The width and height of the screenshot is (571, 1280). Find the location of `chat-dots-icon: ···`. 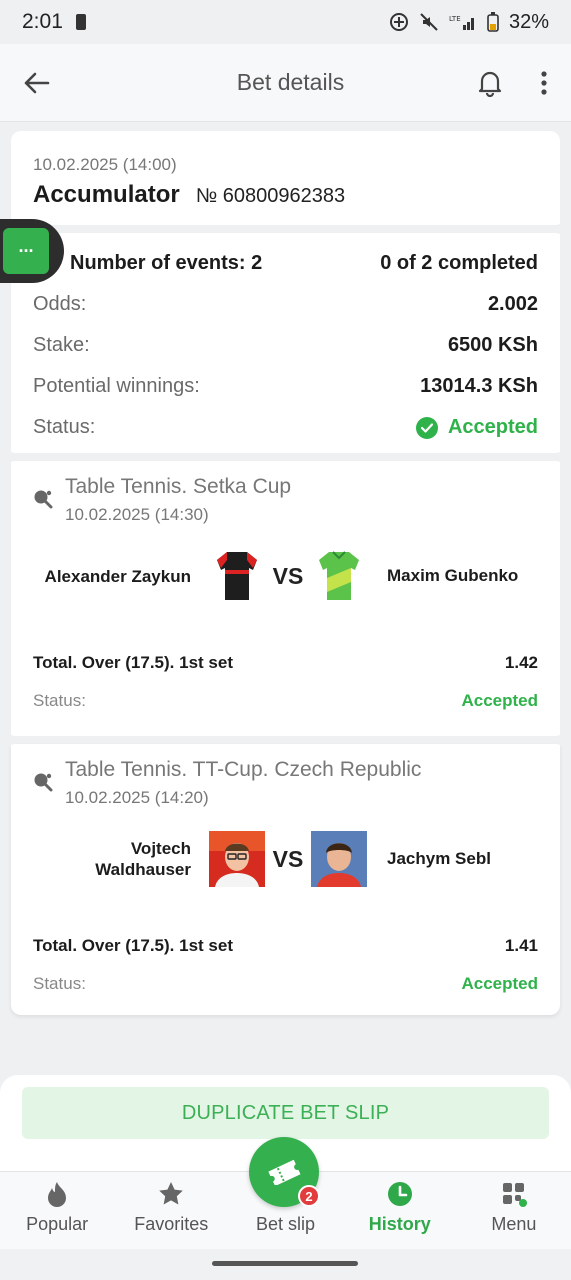

chat-dots-icon: ··· is located at coordinates (26, 251).